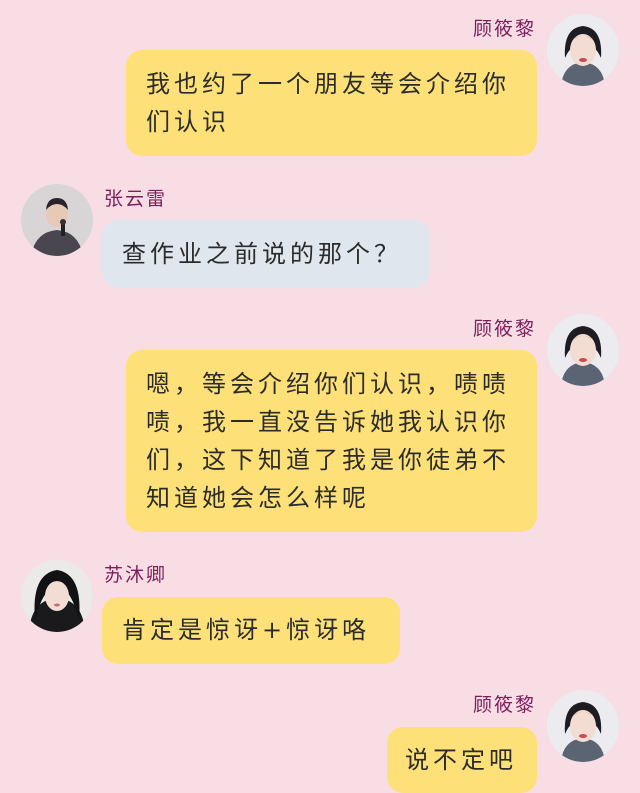  What do you see at coordinates (136, 575) in the screenshot?
I see `sender-name: 苏沐卿` at bounding box center [136, 575].